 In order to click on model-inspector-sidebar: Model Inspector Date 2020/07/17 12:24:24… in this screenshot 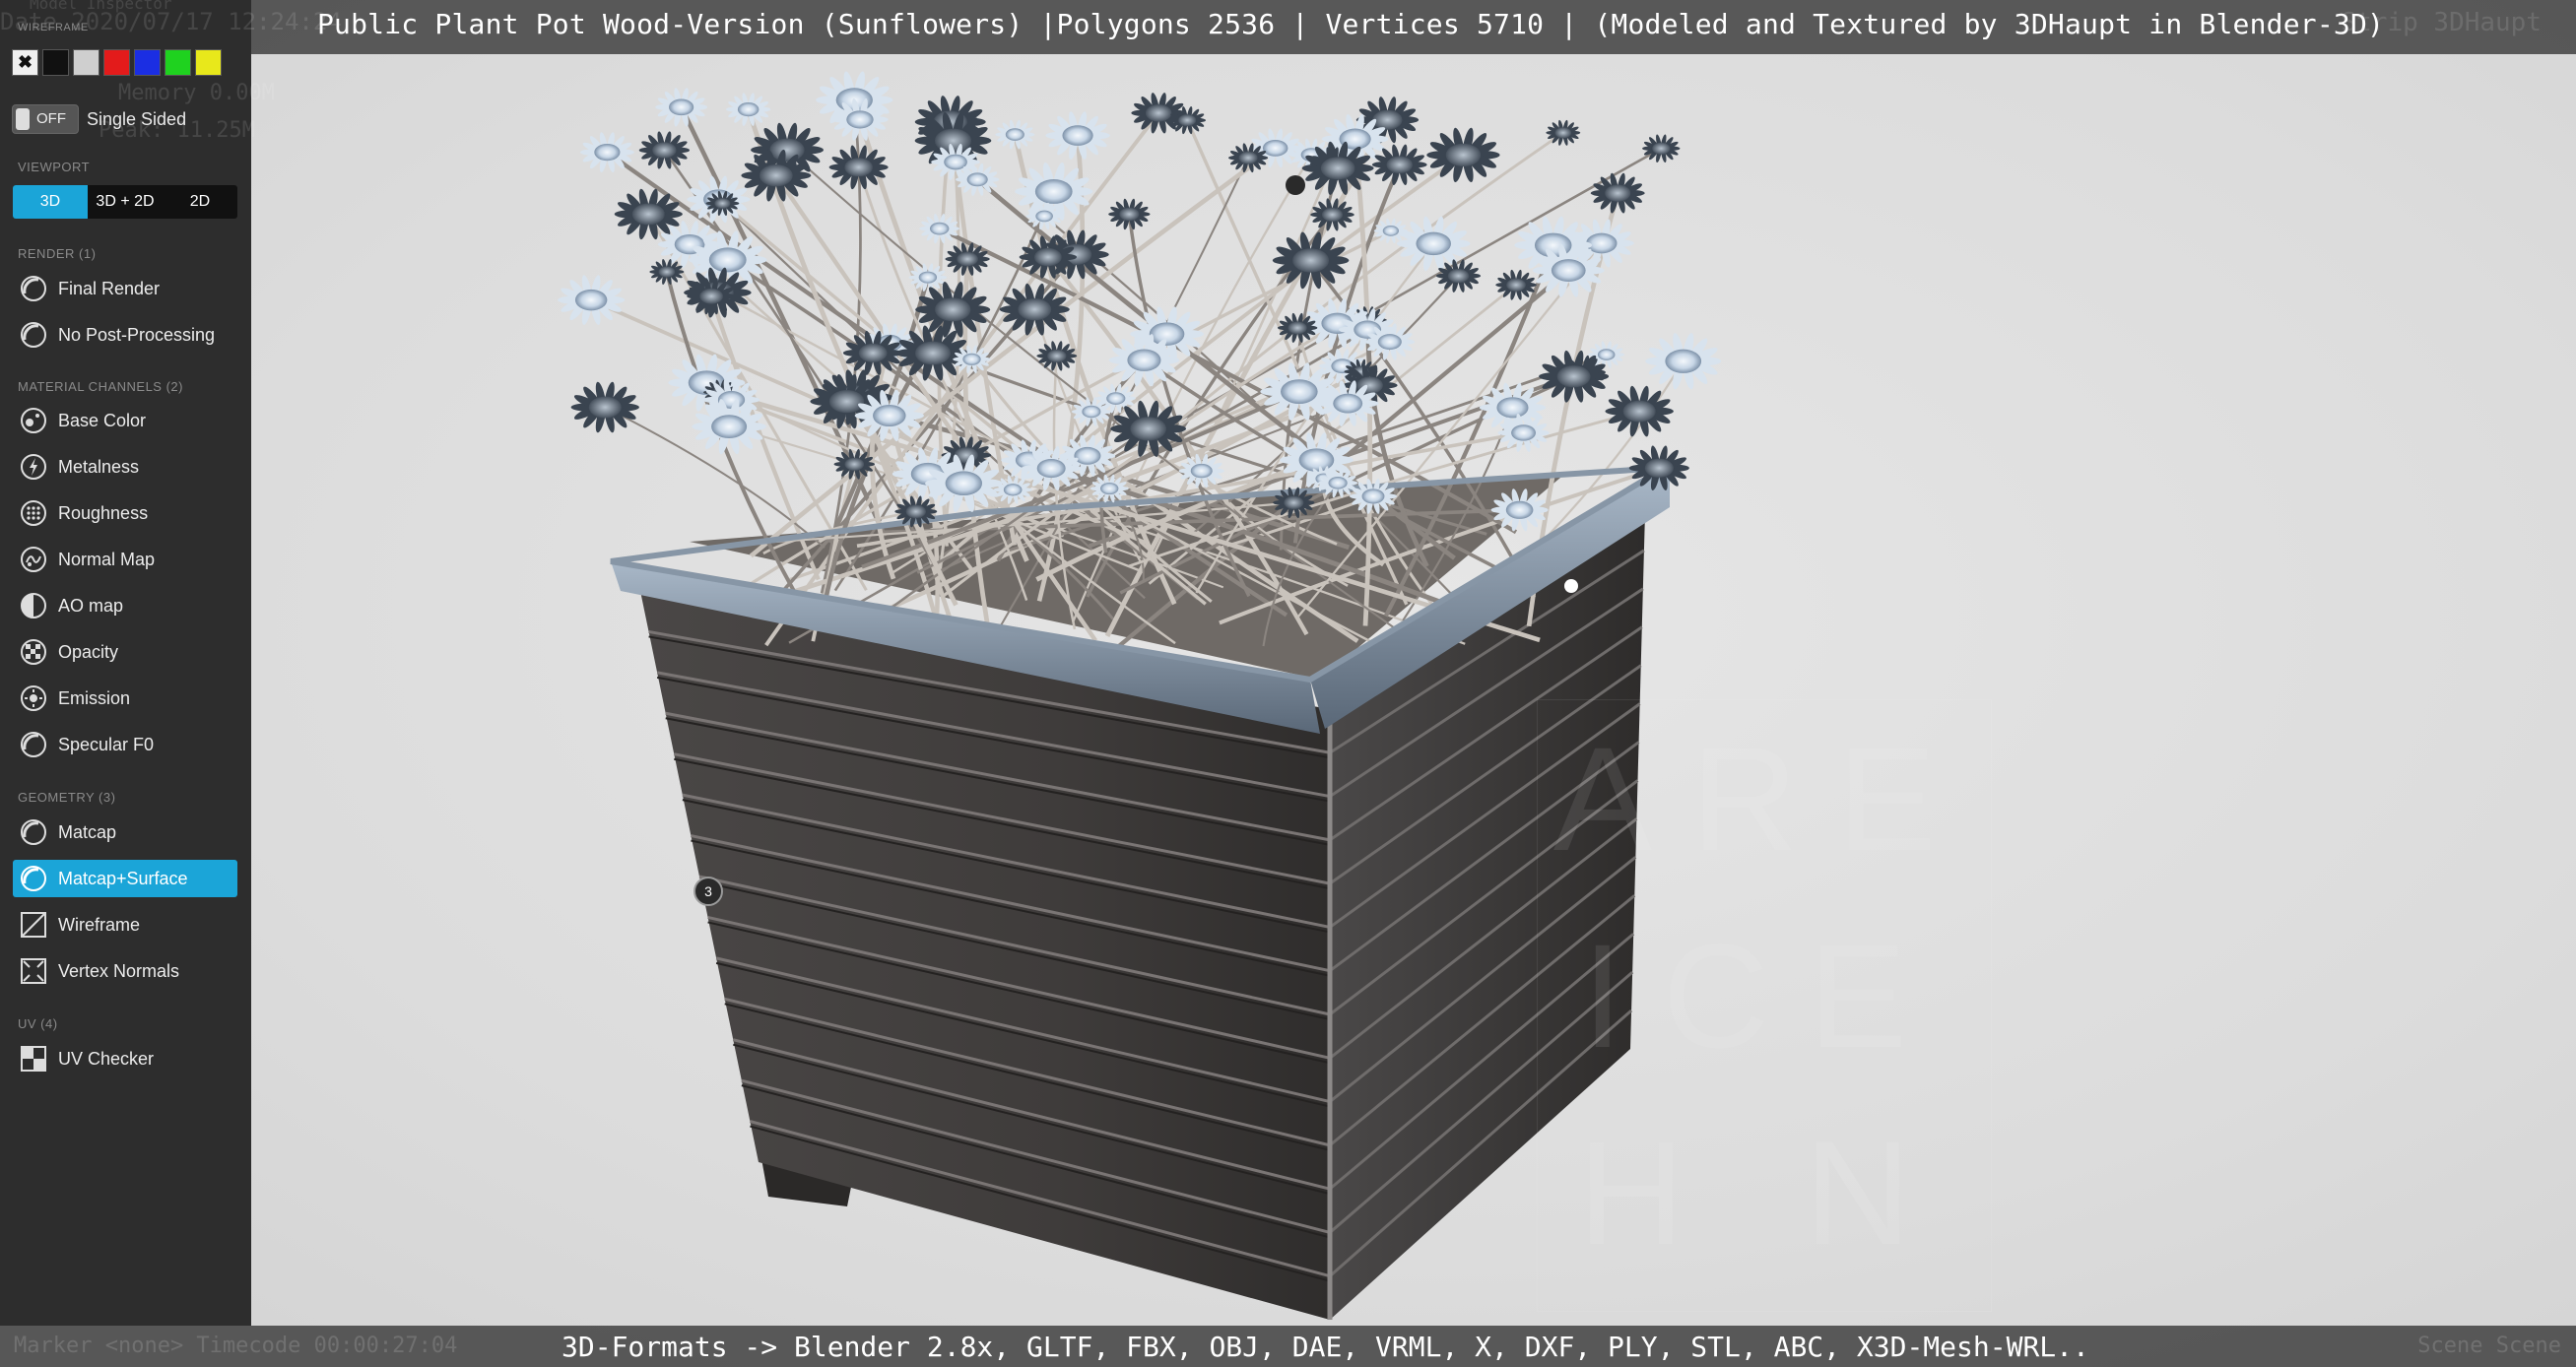, I will do `click(171, 663)`.